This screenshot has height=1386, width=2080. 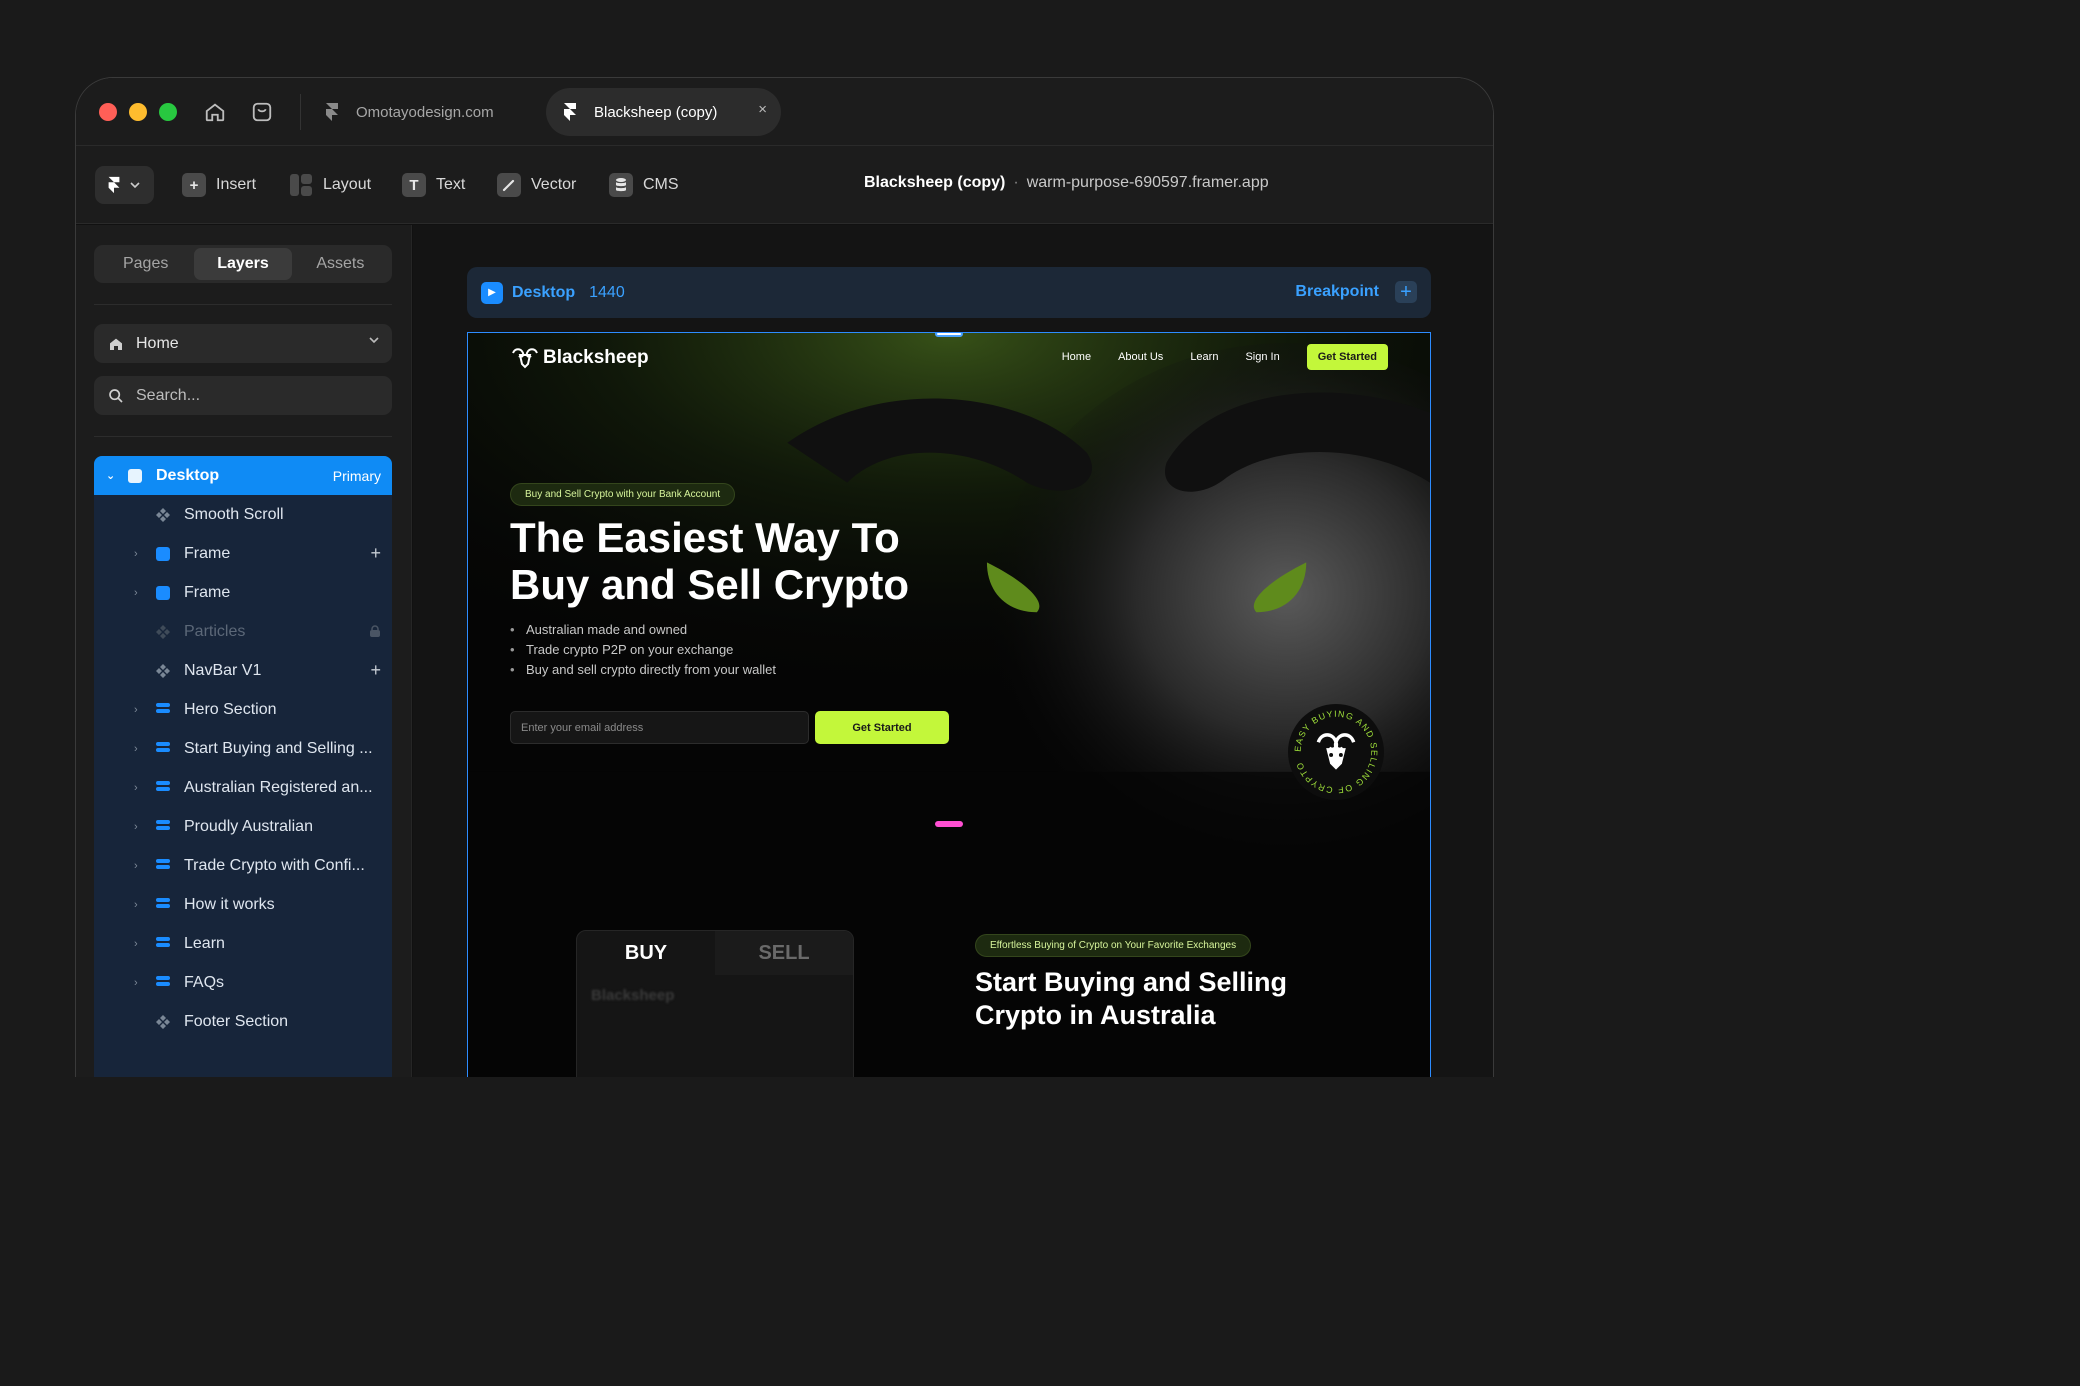 I want to click on component-icon, so click(x=163, y=670).